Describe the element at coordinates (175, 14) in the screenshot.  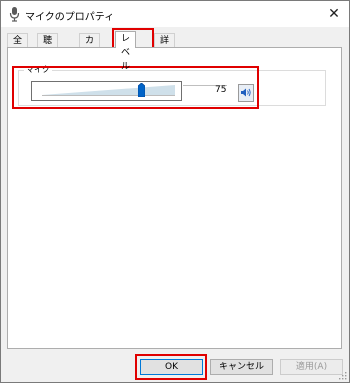
I see `title-bar: マイクのプロパティ ✕` at that location.